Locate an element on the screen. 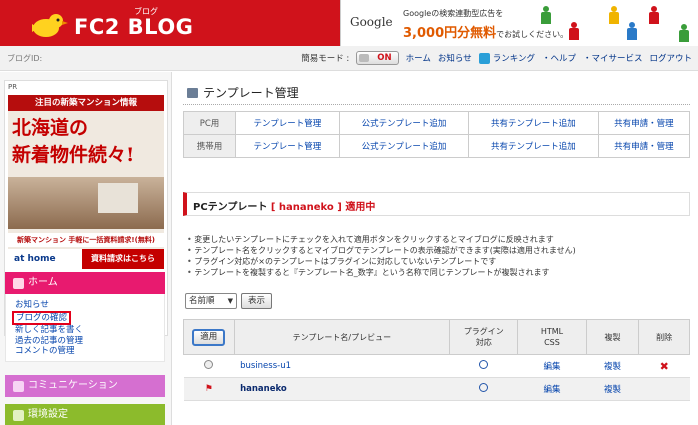 Image resolution: width=698 pixels, height=425 pixels. show-button: 表示 is located at coordinates (257, 301).